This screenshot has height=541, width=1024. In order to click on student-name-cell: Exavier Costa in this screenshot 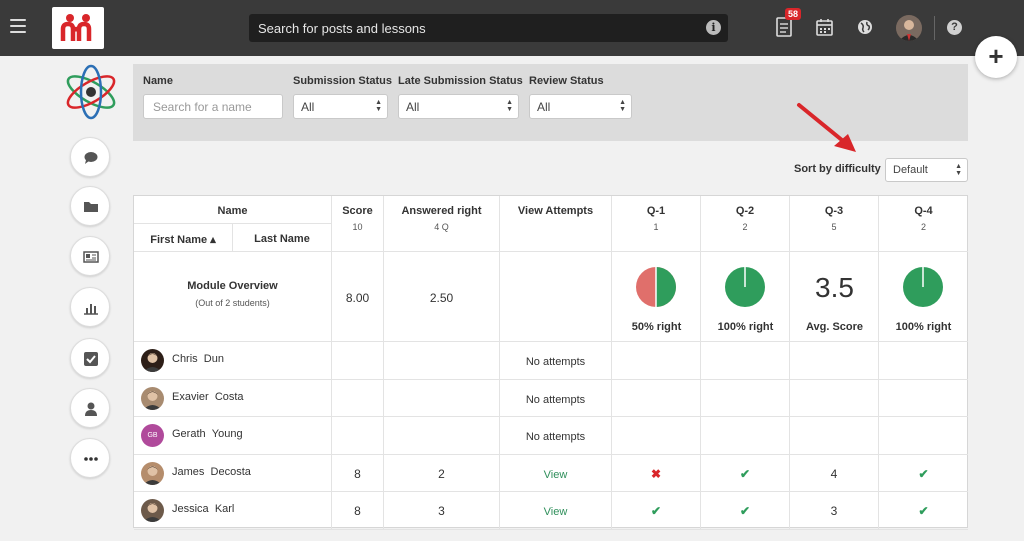, I will do `click(233, 398)`.